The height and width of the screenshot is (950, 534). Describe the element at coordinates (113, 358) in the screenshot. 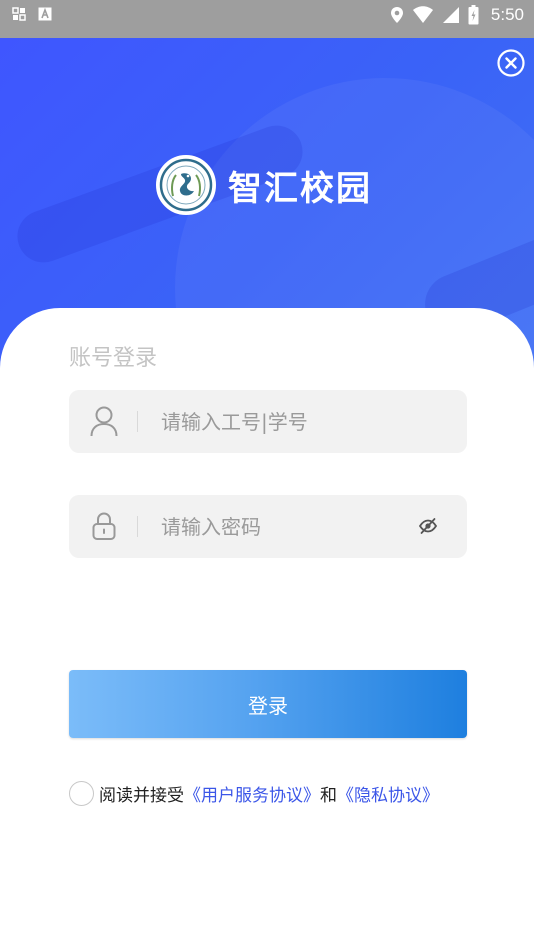

I see `login-heading: 账号登录` at that location.